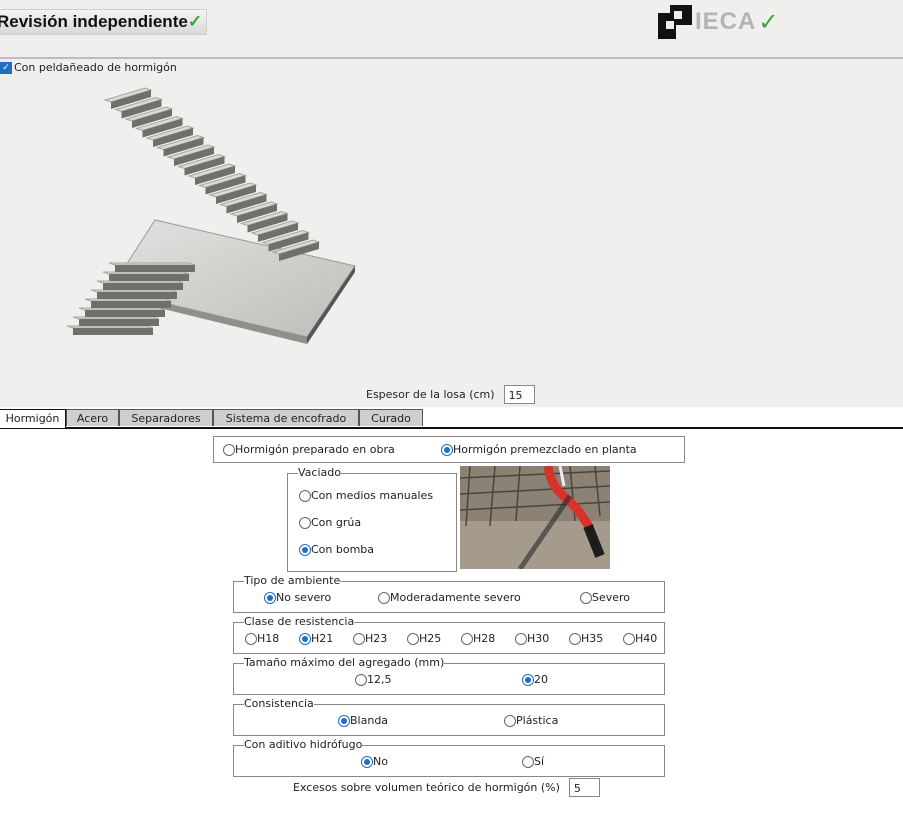 The height and width of the screenshot is (823, 903). I want to click on radio-option: H40, so click(640, 638).